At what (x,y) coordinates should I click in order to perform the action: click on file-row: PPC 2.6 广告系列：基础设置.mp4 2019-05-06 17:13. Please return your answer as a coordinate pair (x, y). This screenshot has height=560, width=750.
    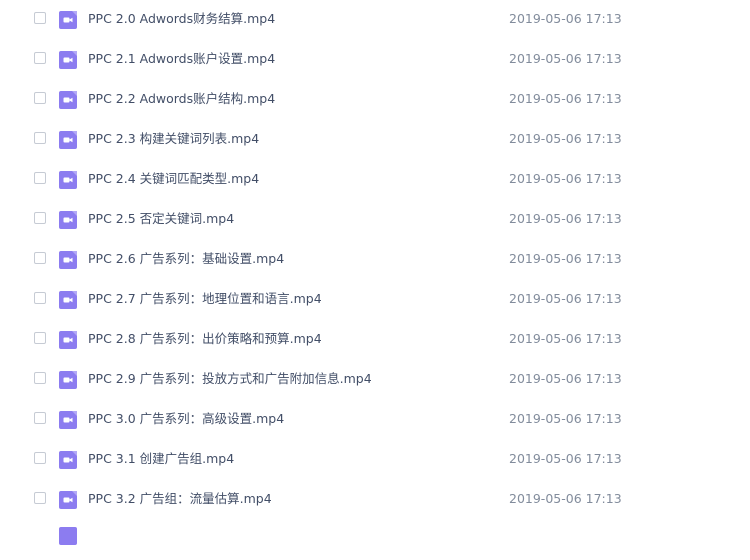
    Looking at the image, I should click on (375, 260).